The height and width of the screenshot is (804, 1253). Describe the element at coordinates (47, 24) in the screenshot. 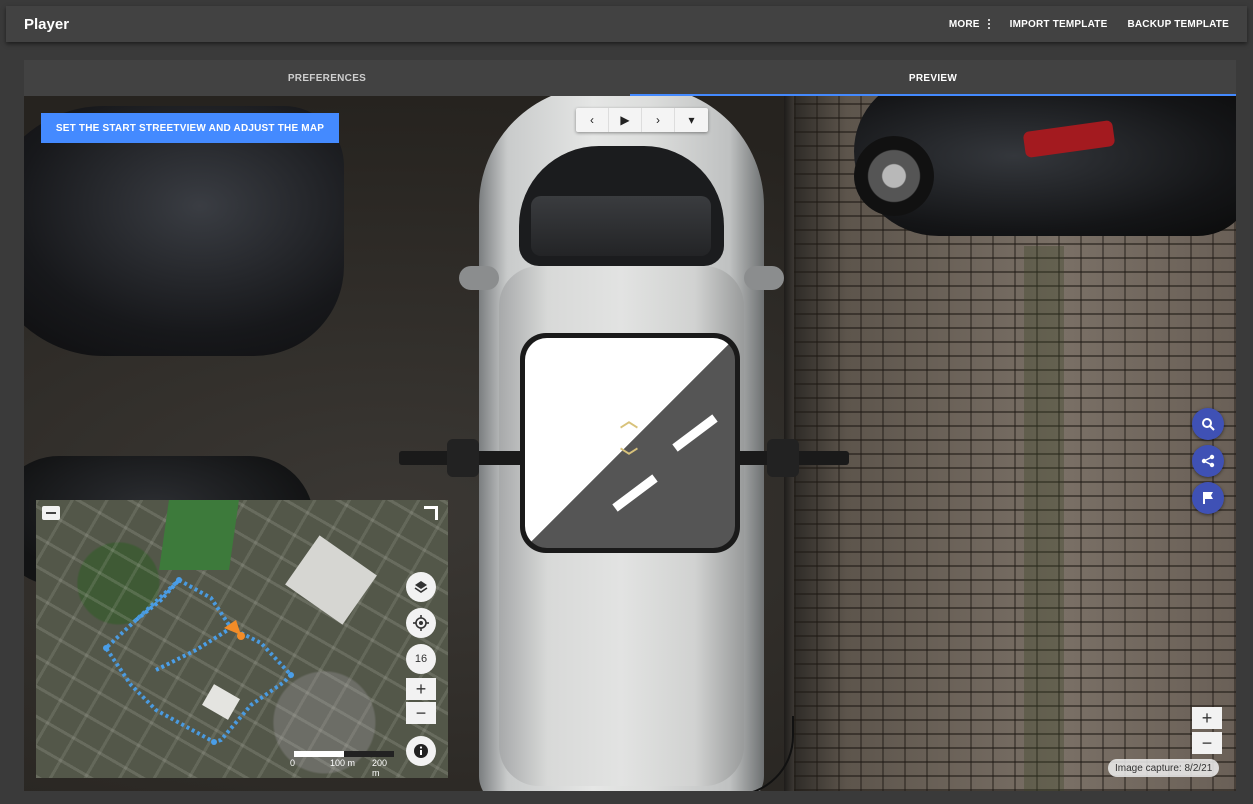

I see `app-title: Player` at that location.